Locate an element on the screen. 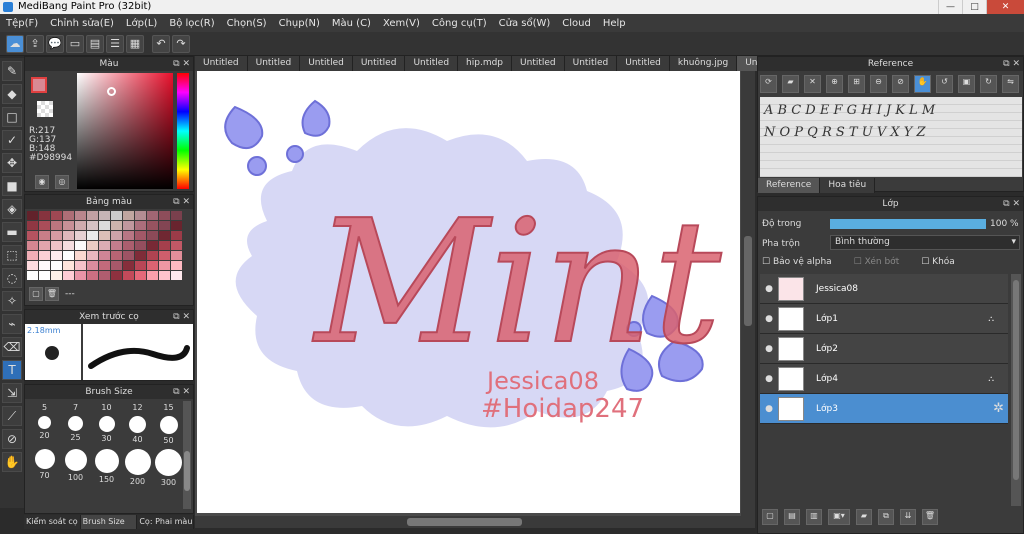  brush-tool-icon: ✎ is located at coordinates (12, 71).